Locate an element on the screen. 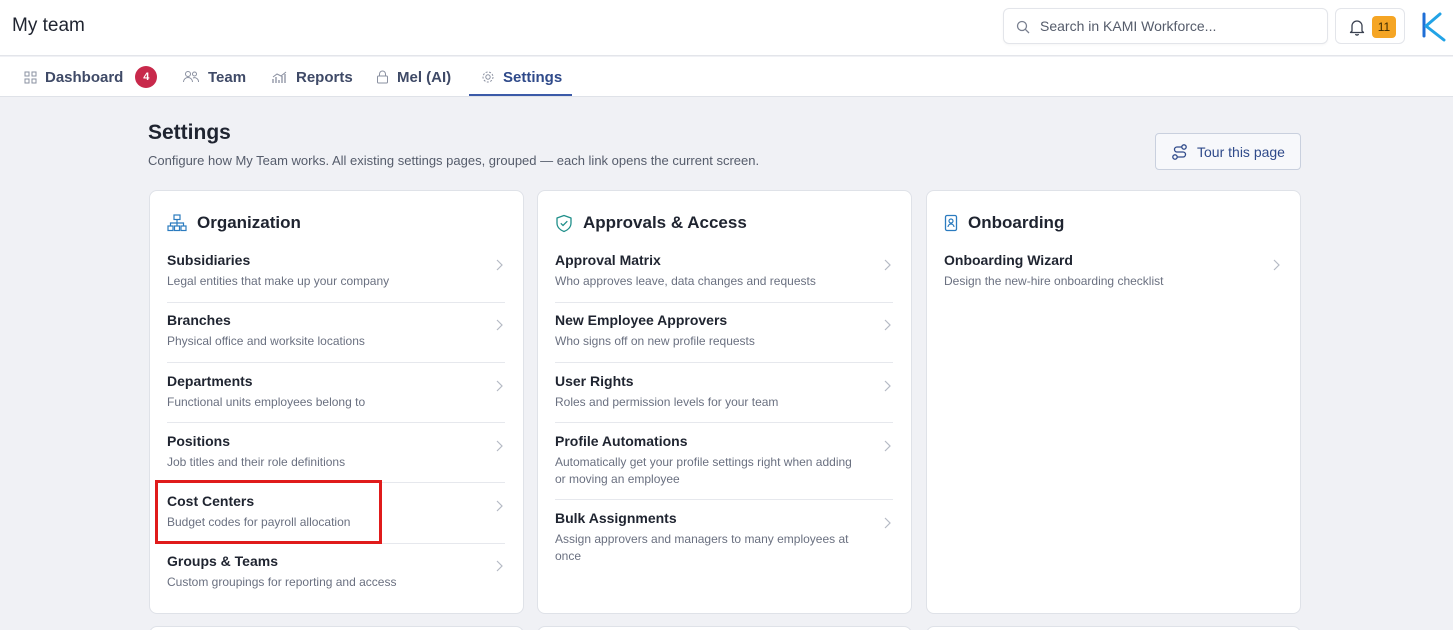 This screenshot has width=1453, height=630. tab-mel-ai: Mel (AI) is located at coordinates (413, 77).